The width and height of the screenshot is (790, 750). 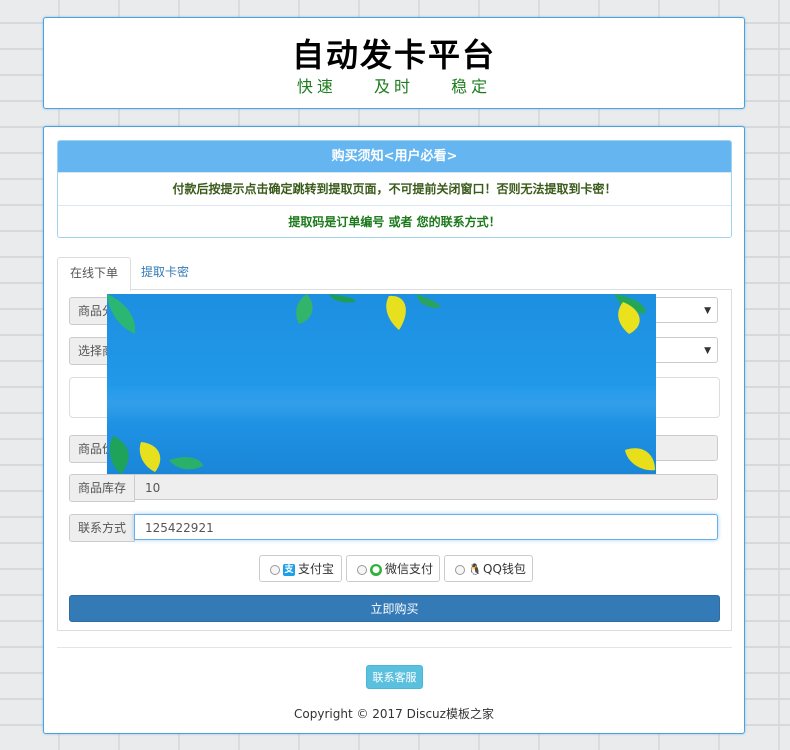 What do you see at coordinates (394, 221) in the screenshot?
I see `notice-line-extract-code: 提取码是订单编号 或者 您的联系方式！` at bounding box center [394, 221].